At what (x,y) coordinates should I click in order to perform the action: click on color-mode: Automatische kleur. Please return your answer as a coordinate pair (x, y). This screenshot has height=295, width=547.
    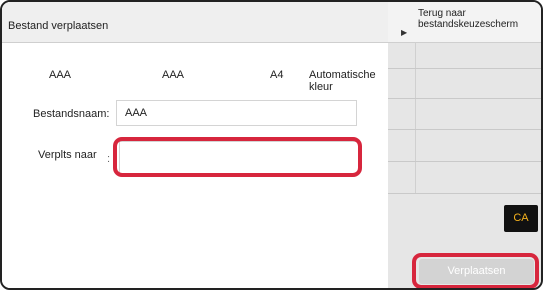
    Looking at the image, I should click on (342, 81).